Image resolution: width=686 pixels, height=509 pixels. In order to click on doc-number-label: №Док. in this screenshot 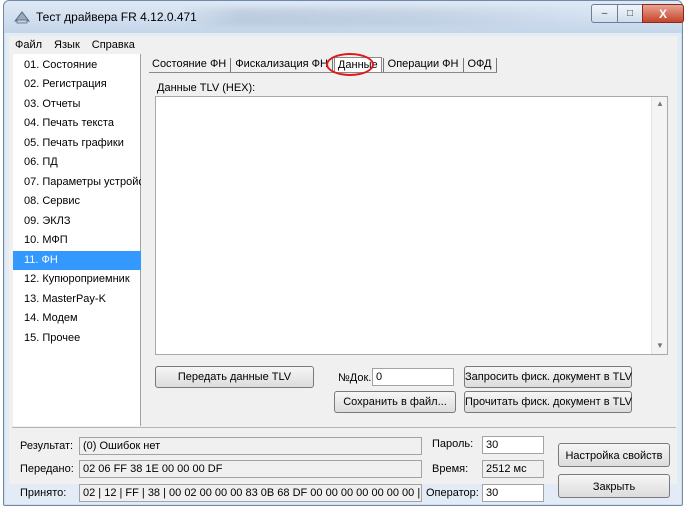, I will do `click(355, 378)`.